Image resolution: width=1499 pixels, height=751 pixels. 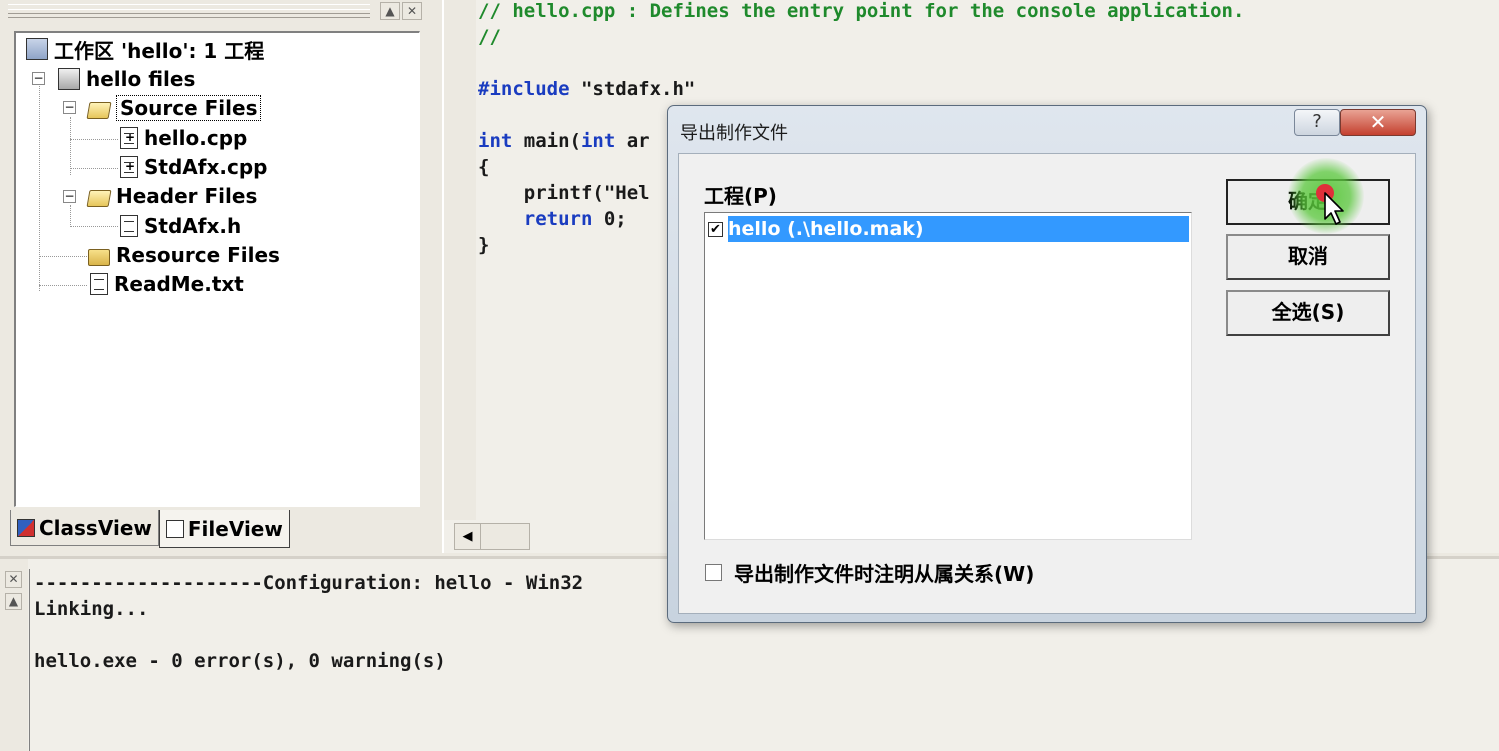 I want to click on code-token: 0;, so click(x=609, y=219).